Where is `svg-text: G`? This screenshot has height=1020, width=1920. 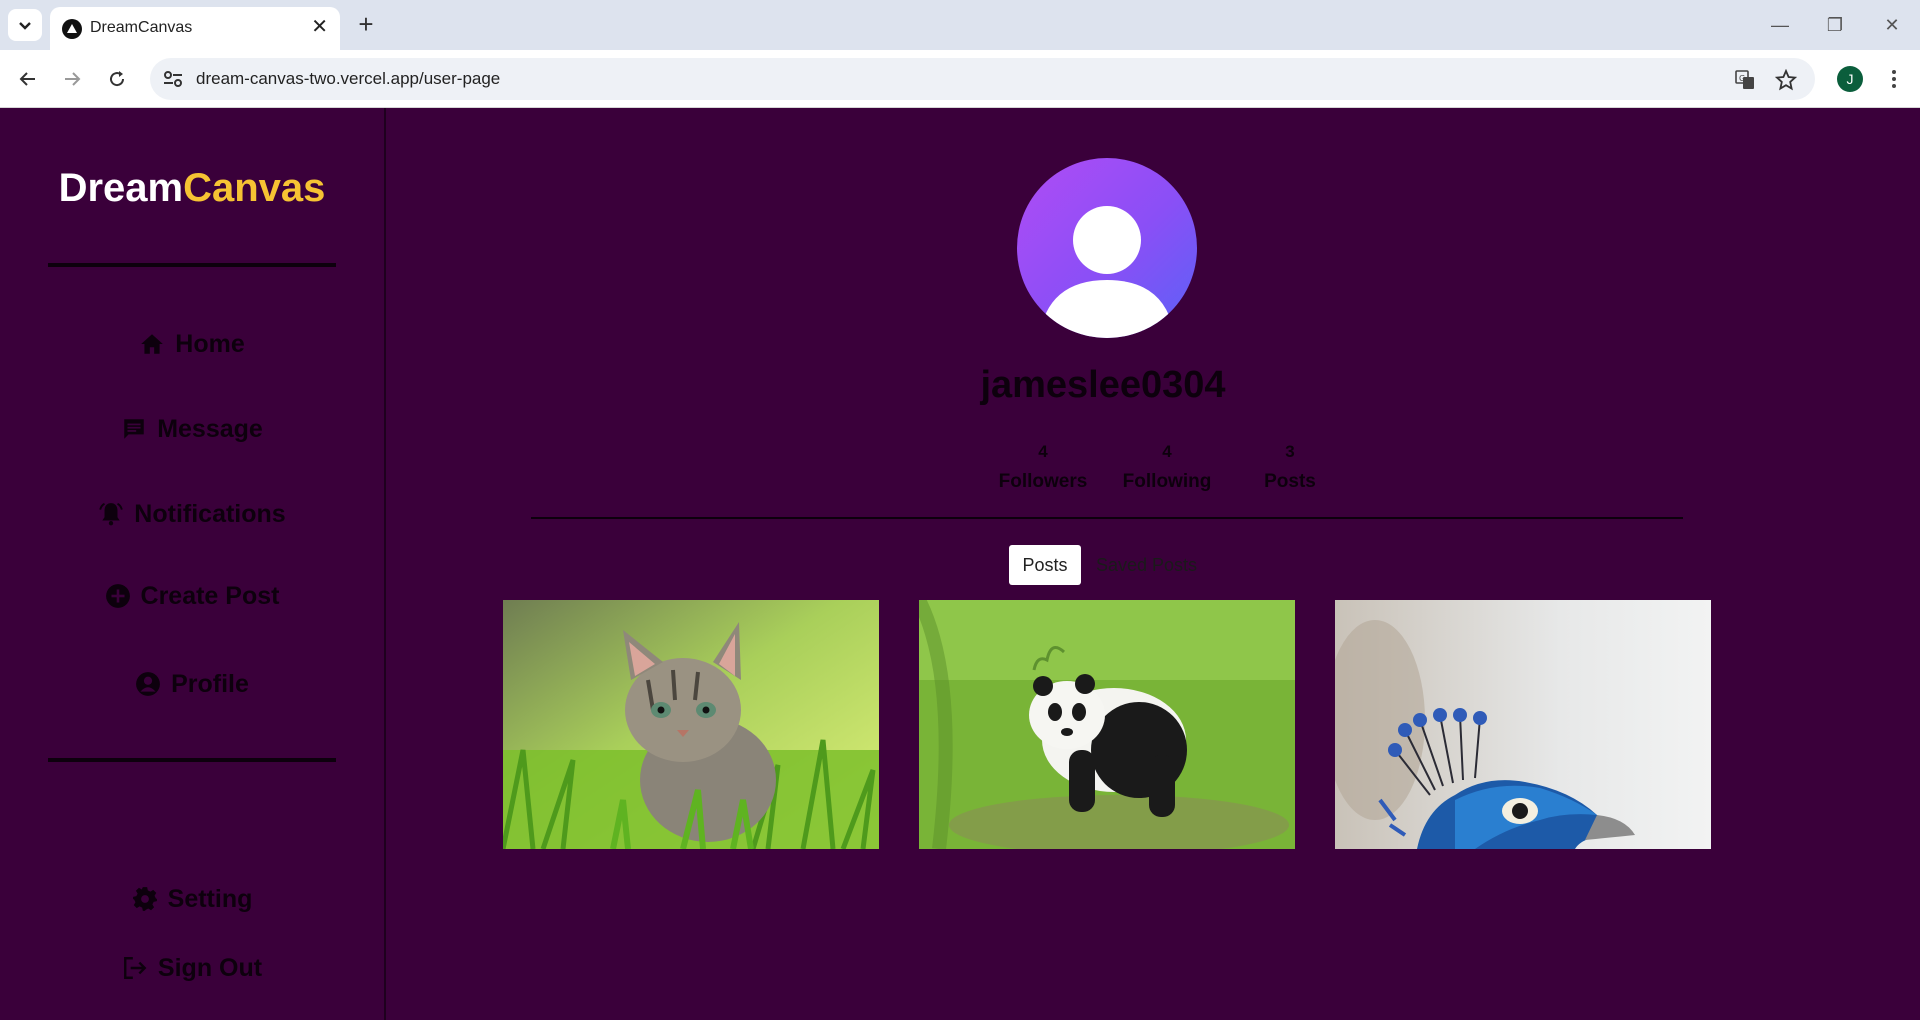 svg-text: G is located at coordinates (1742, 78).